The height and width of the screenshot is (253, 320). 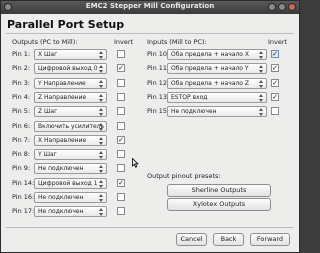 I want to click on xylotex-outputs-button: Xylotex Outputs, so click(x=219, y=204).